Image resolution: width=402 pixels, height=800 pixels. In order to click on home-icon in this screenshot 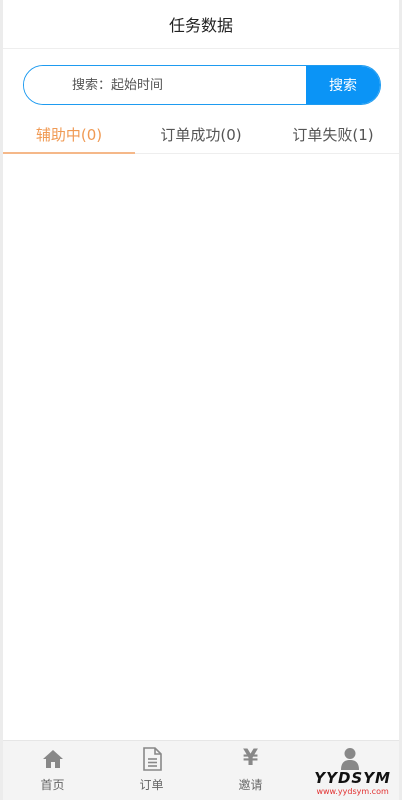, I will do `click(53, 759)`.